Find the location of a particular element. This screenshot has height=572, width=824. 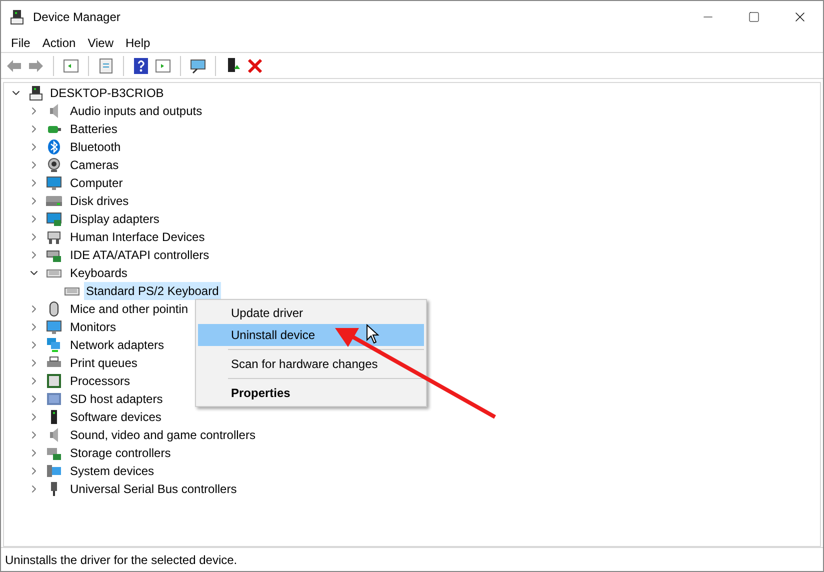

card-icon is located at coordinates (54, 399).